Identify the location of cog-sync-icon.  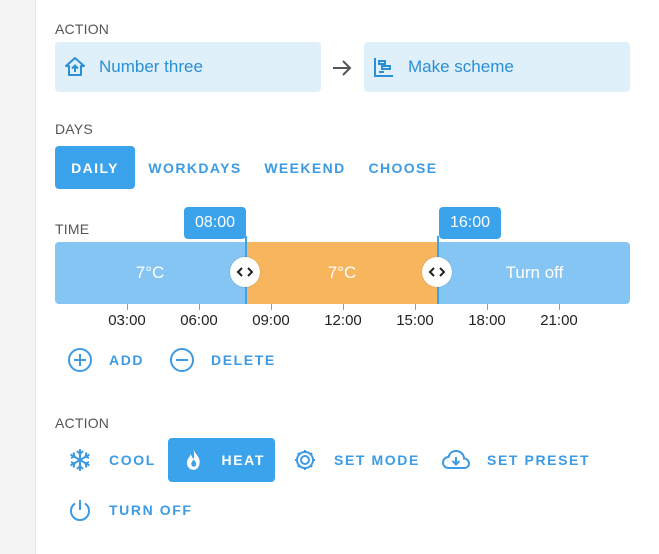
(305, 460).